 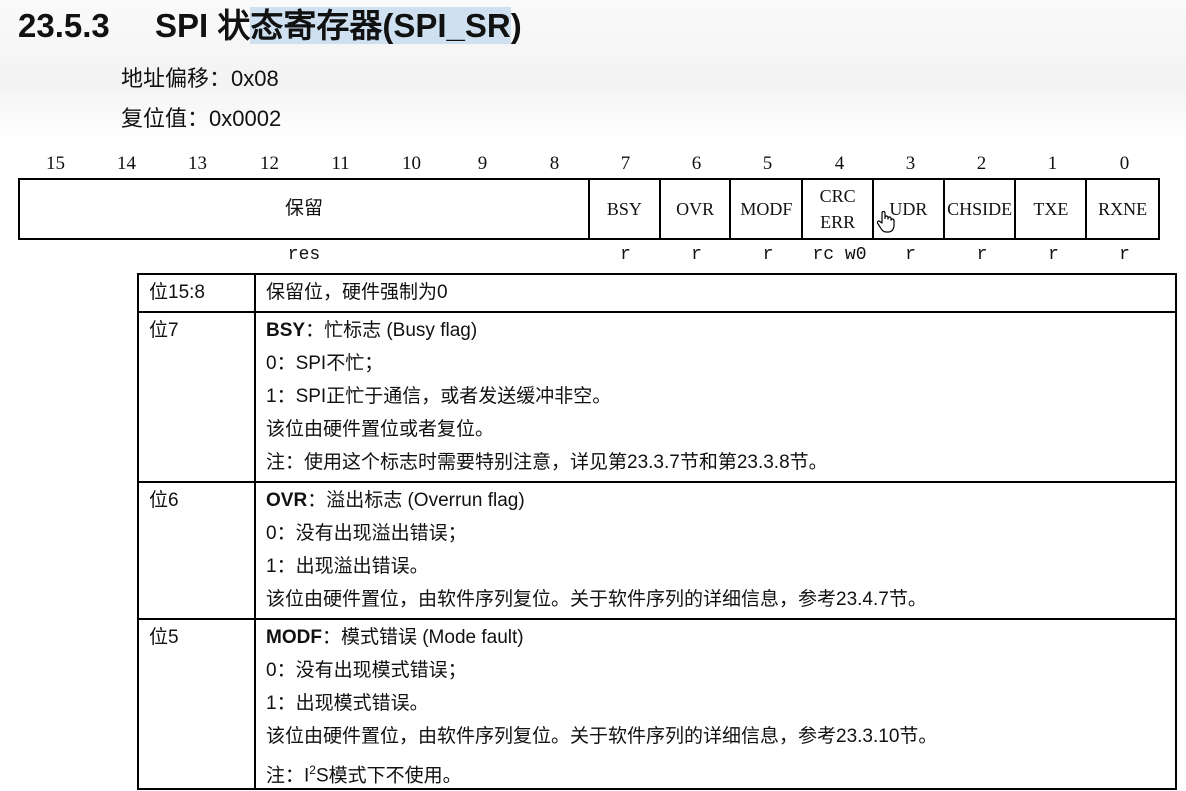 What do you see at coordinates (380, 25) in the screenshot?
I see `title-selected-text: 态寄存器(SPI_SR` at bounding box center [380, 25].